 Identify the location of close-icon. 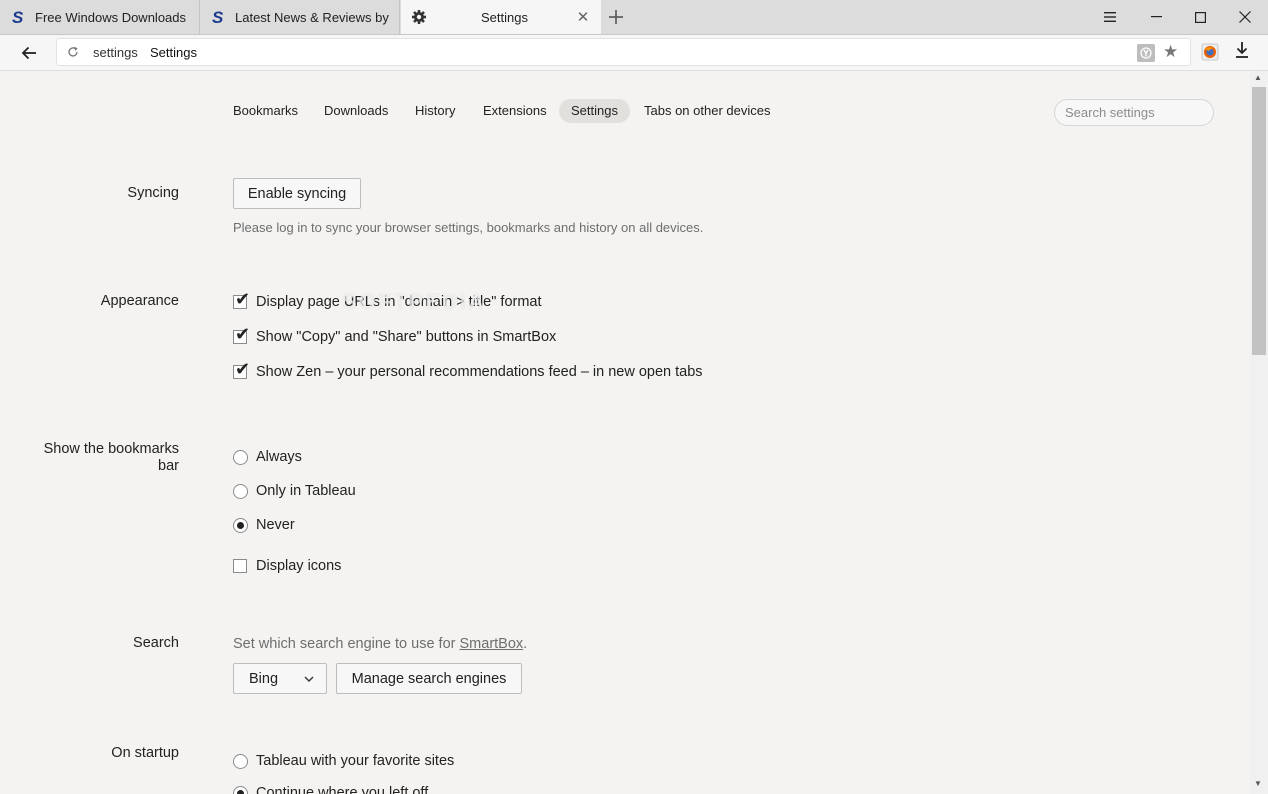
(1245, 17).